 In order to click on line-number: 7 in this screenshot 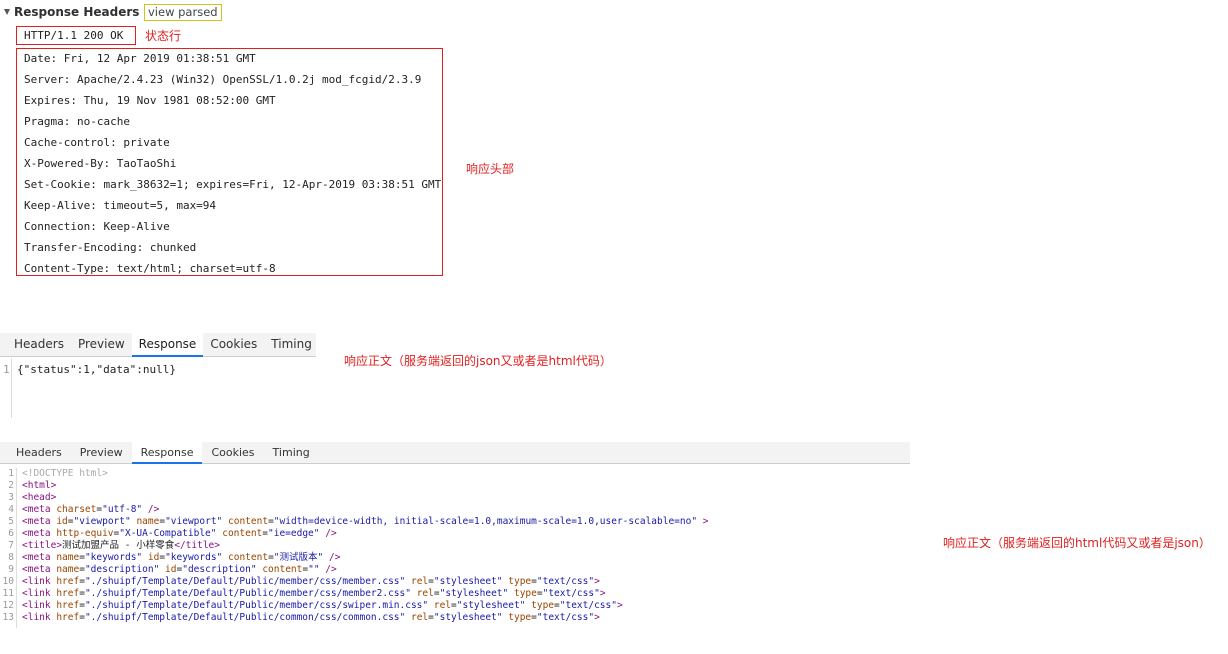, I will do `click(11, 545)`.